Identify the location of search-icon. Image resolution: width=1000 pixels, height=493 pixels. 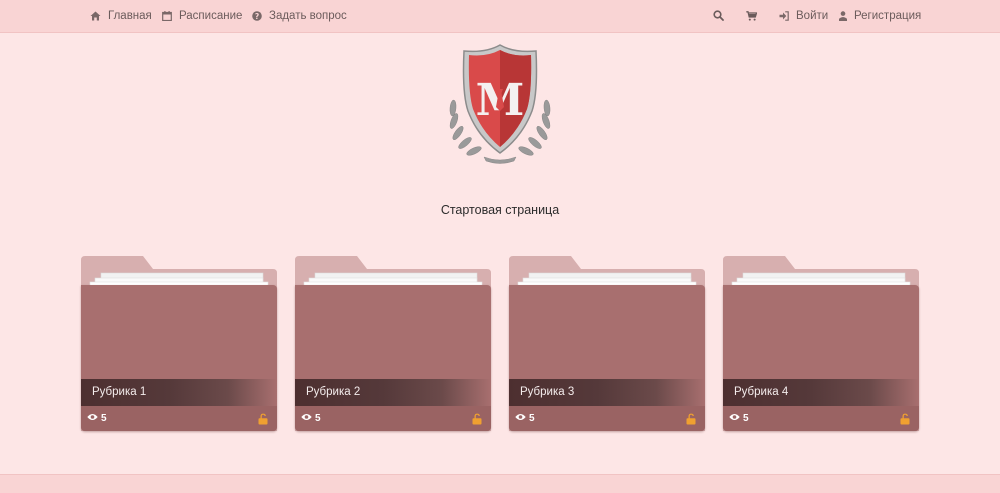
(718, 15).